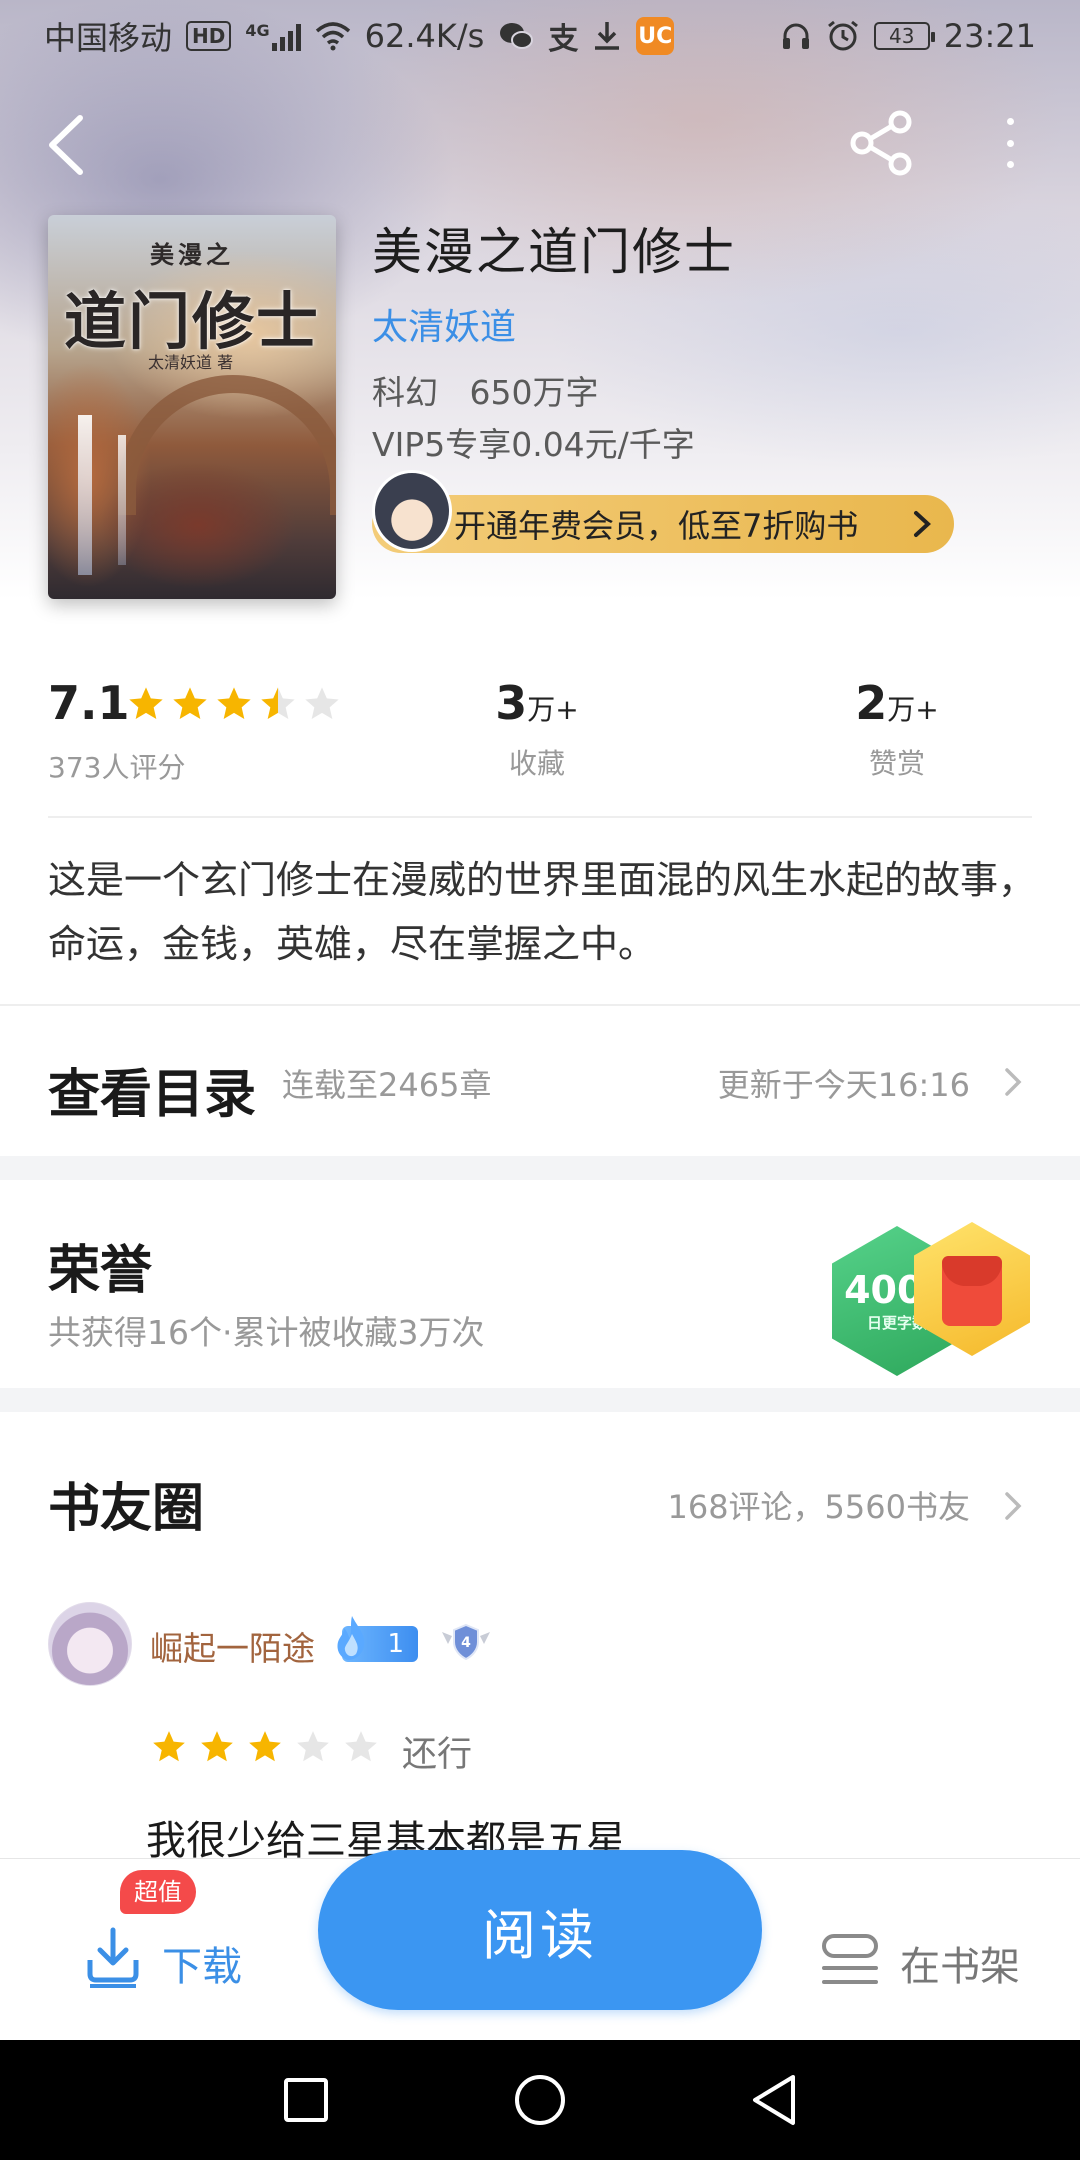 This screenshot has height=2160, width=1080. Describe the element at coordinates (70, 145) in the screenshot. I see `back-arrow-icon` at that location.